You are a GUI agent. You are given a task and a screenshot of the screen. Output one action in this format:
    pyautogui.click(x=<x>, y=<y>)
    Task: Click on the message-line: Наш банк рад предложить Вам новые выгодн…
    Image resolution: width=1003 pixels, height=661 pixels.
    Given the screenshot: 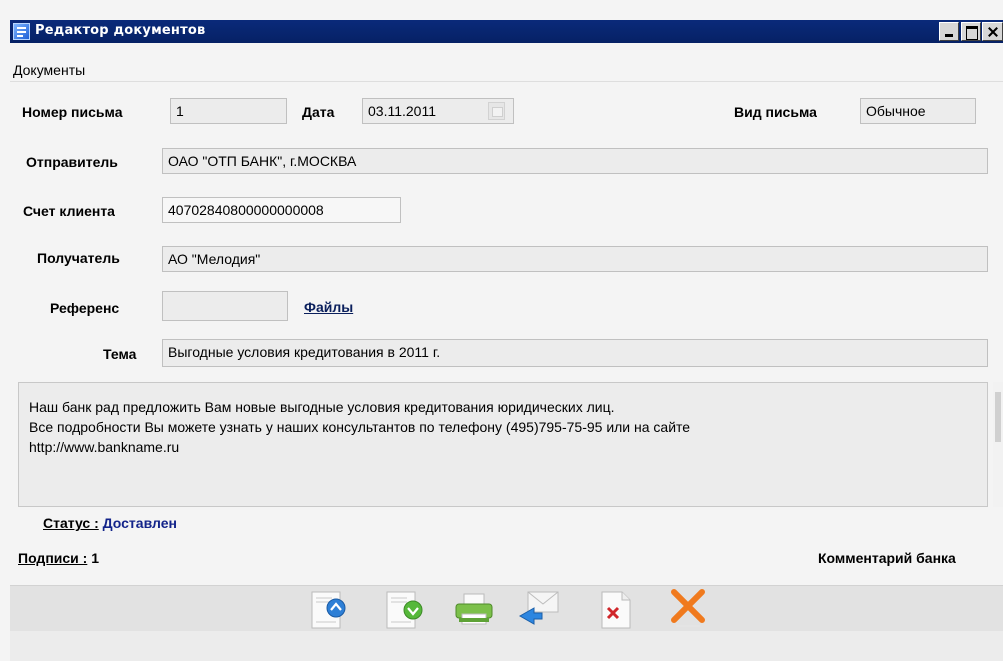 What is the action you would take?
    pyautogui.click(x=322, y=407)
    